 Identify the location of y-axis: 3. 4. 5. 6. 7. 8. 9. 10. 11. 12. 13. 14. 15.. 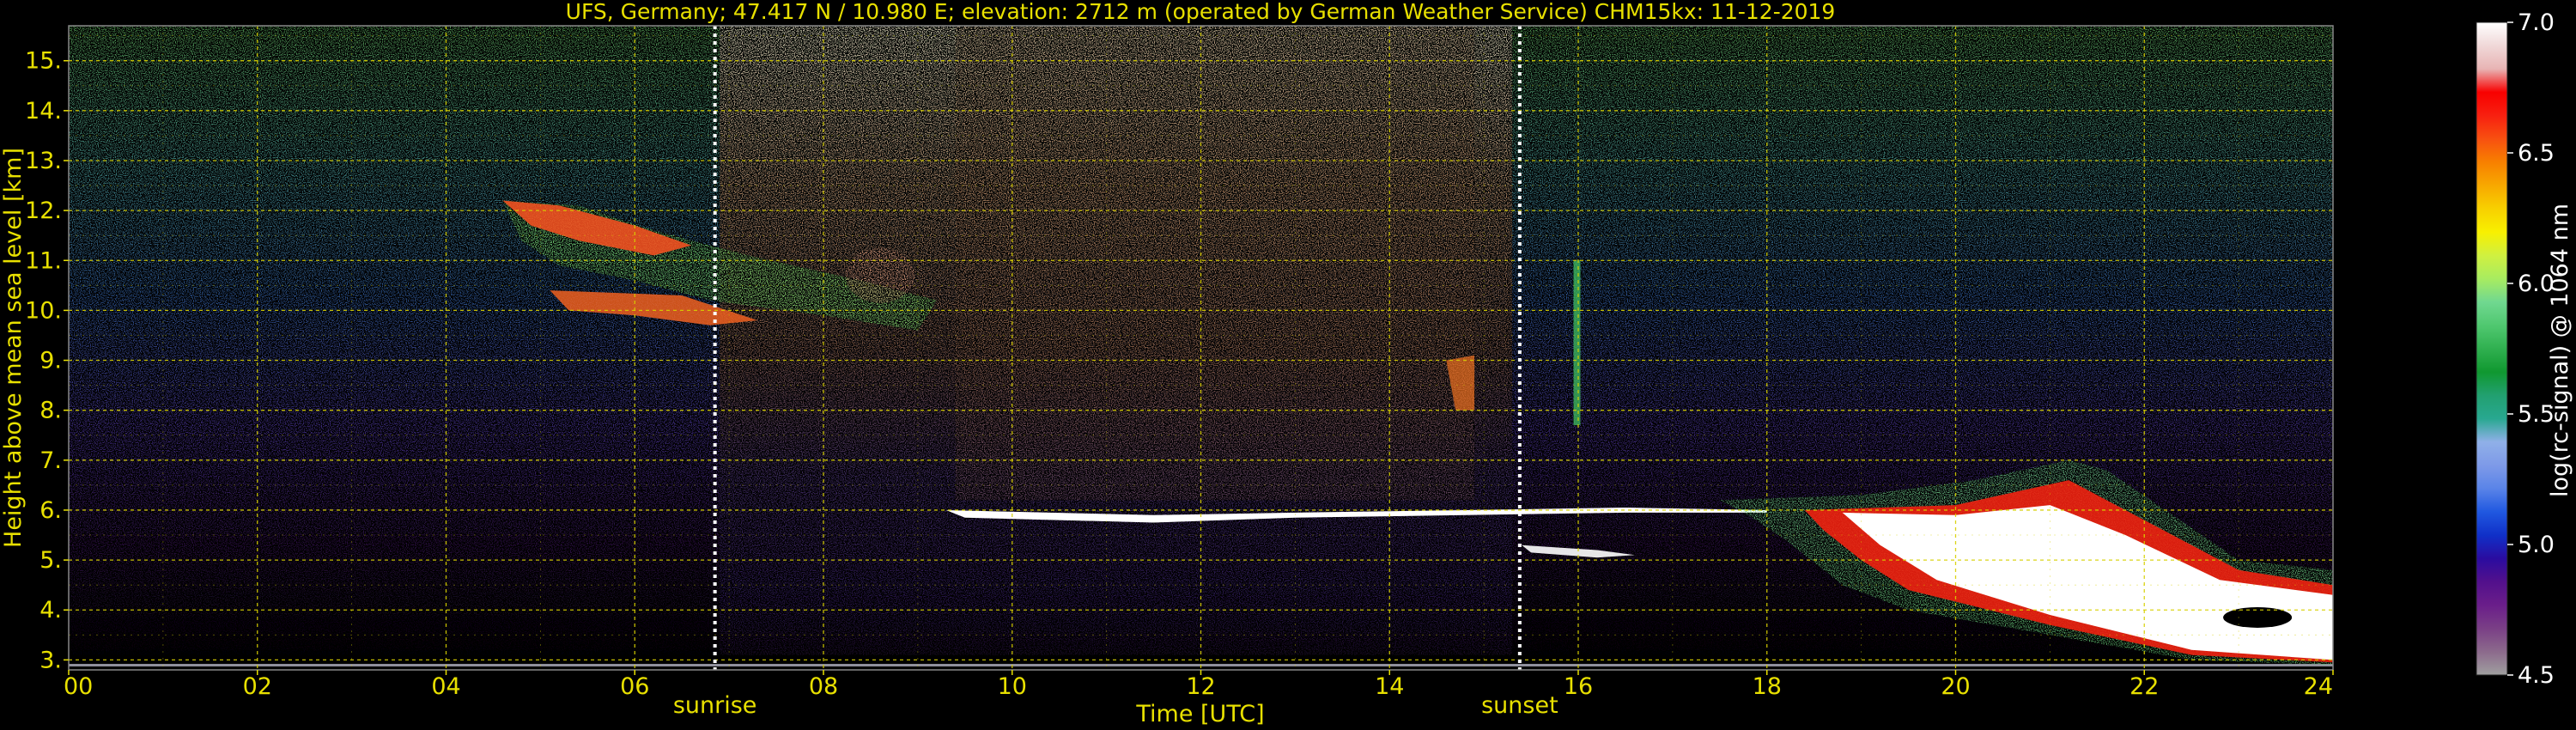
(47, 360).